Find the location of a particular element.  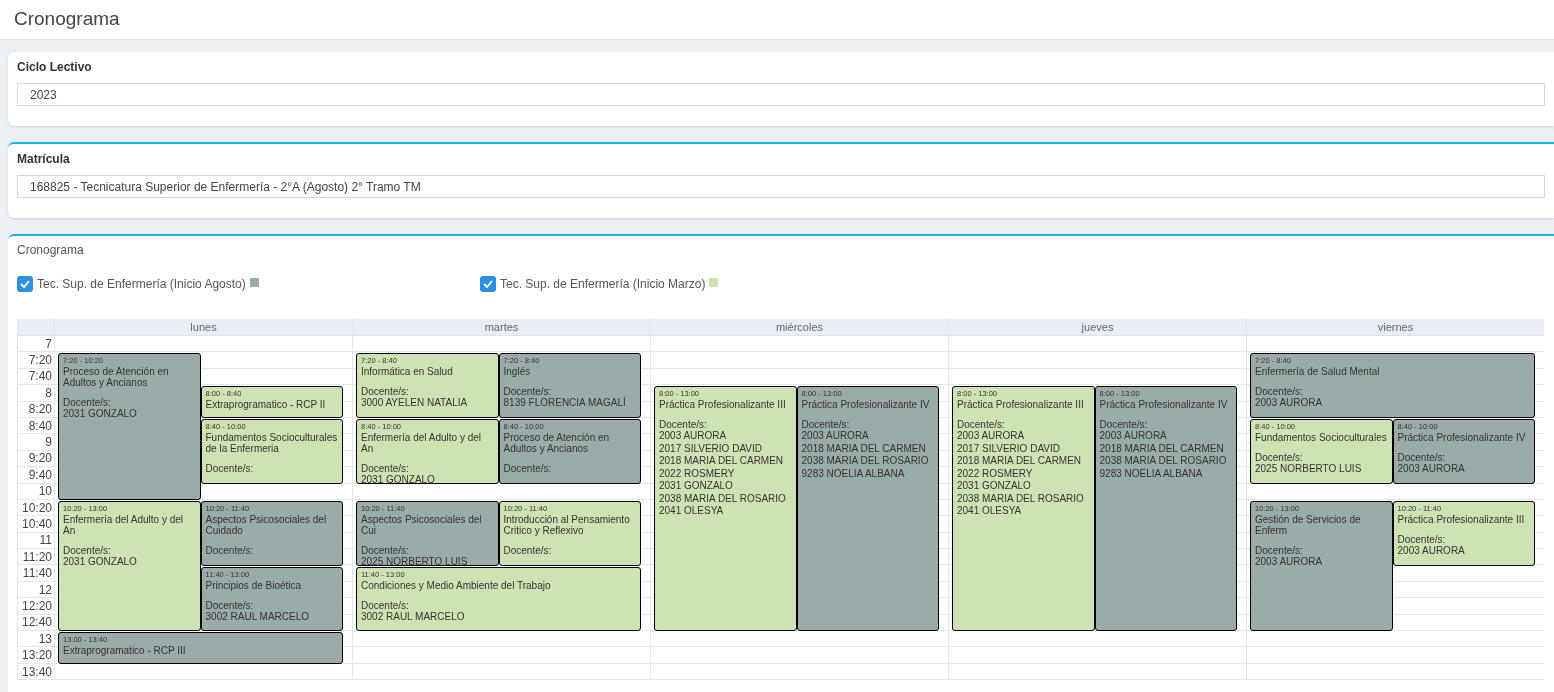

select-field: 168825 - Tecnicatura Superior de Enfermería - 2°A (Agosto) 2° Tramo TM is located at coordinates (781, 186).